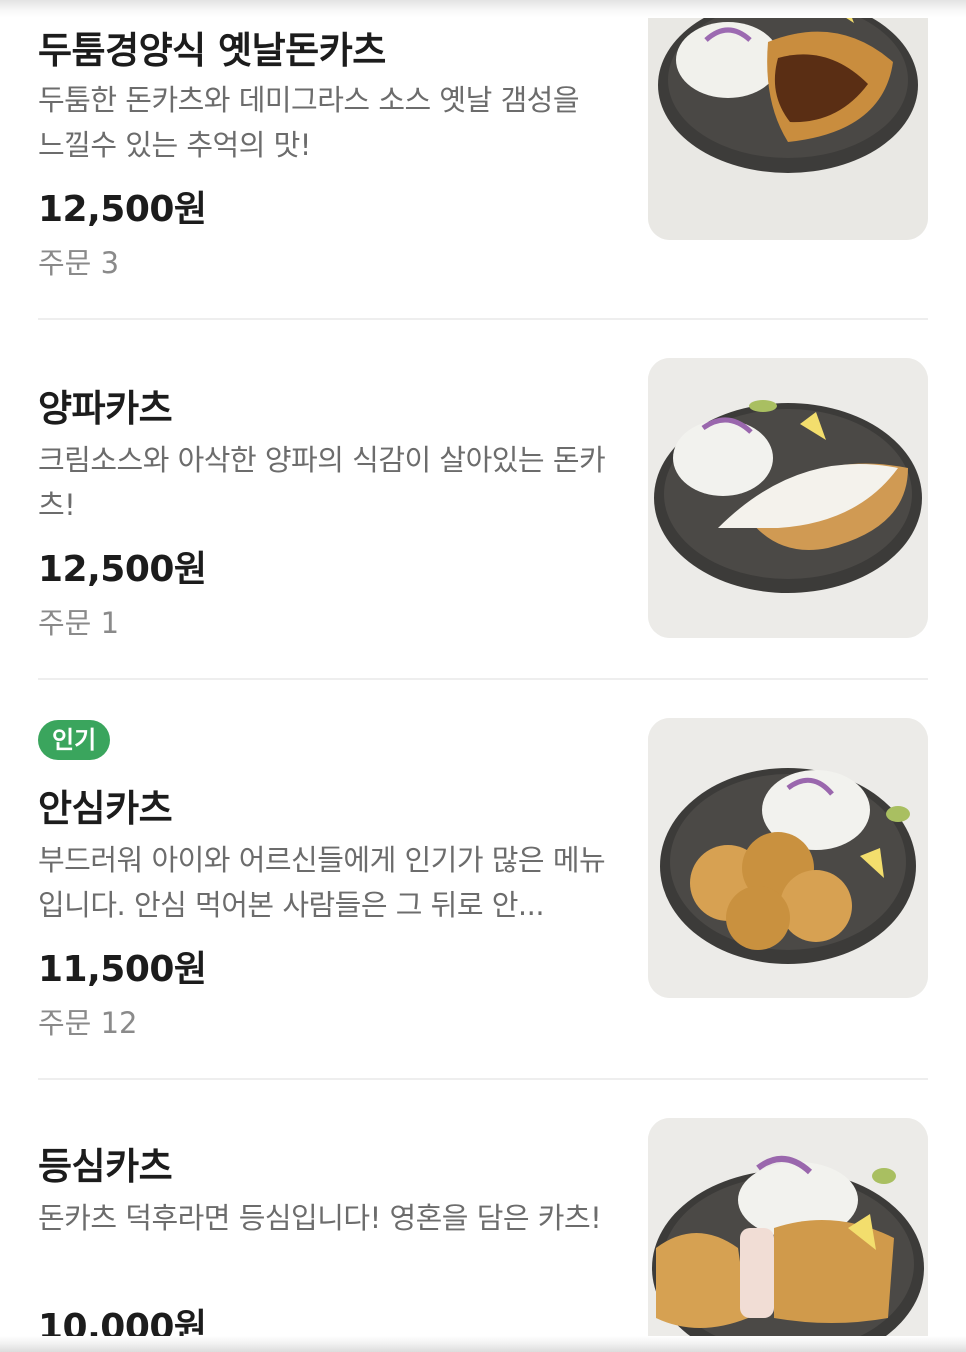  Describe the element at coordinates (74, 740) in the screenshot. I see `popular-badge: 인기` at that location.